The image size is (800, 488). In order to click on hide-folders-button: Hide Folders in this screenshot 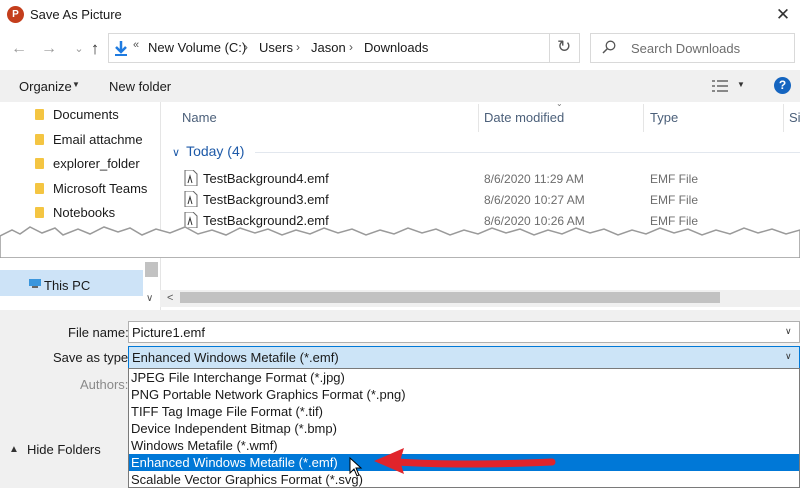, I will do `click(64, 449)`.